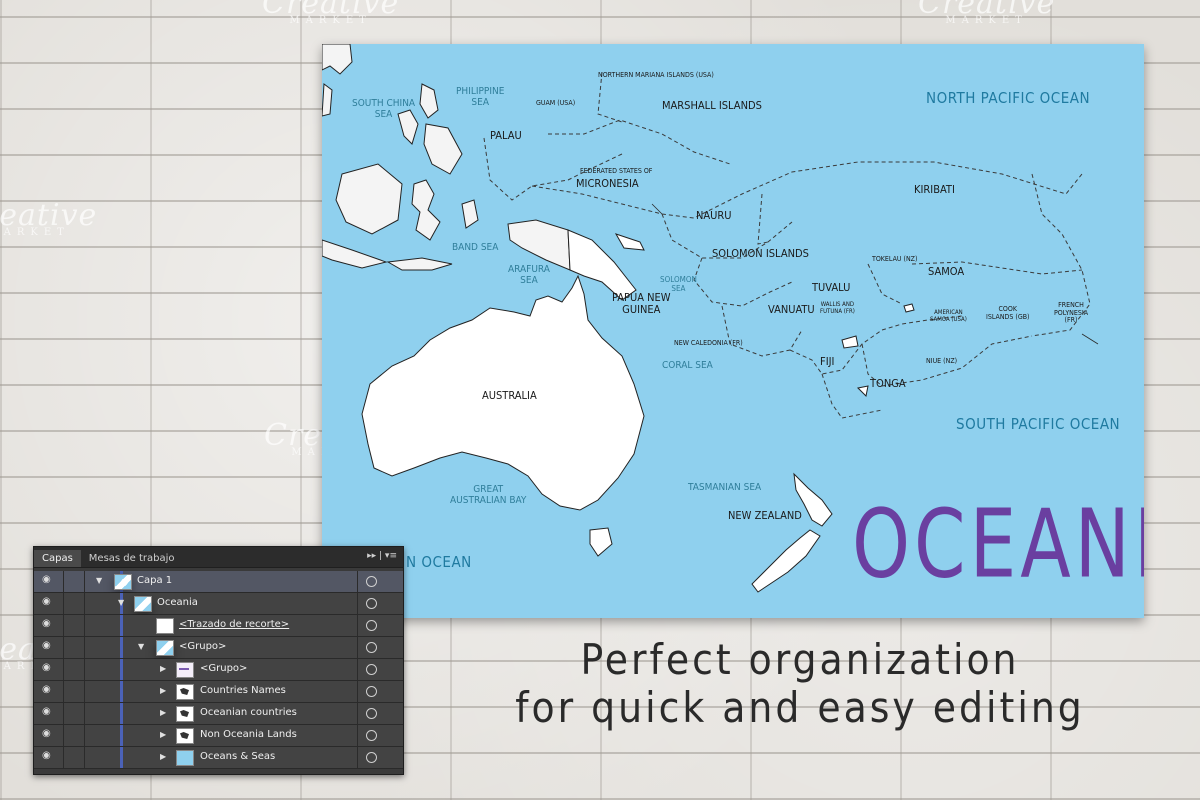 This screenshot has width=1200, height=800. I want to click on label-palau: PALAU, so click(506, 135).